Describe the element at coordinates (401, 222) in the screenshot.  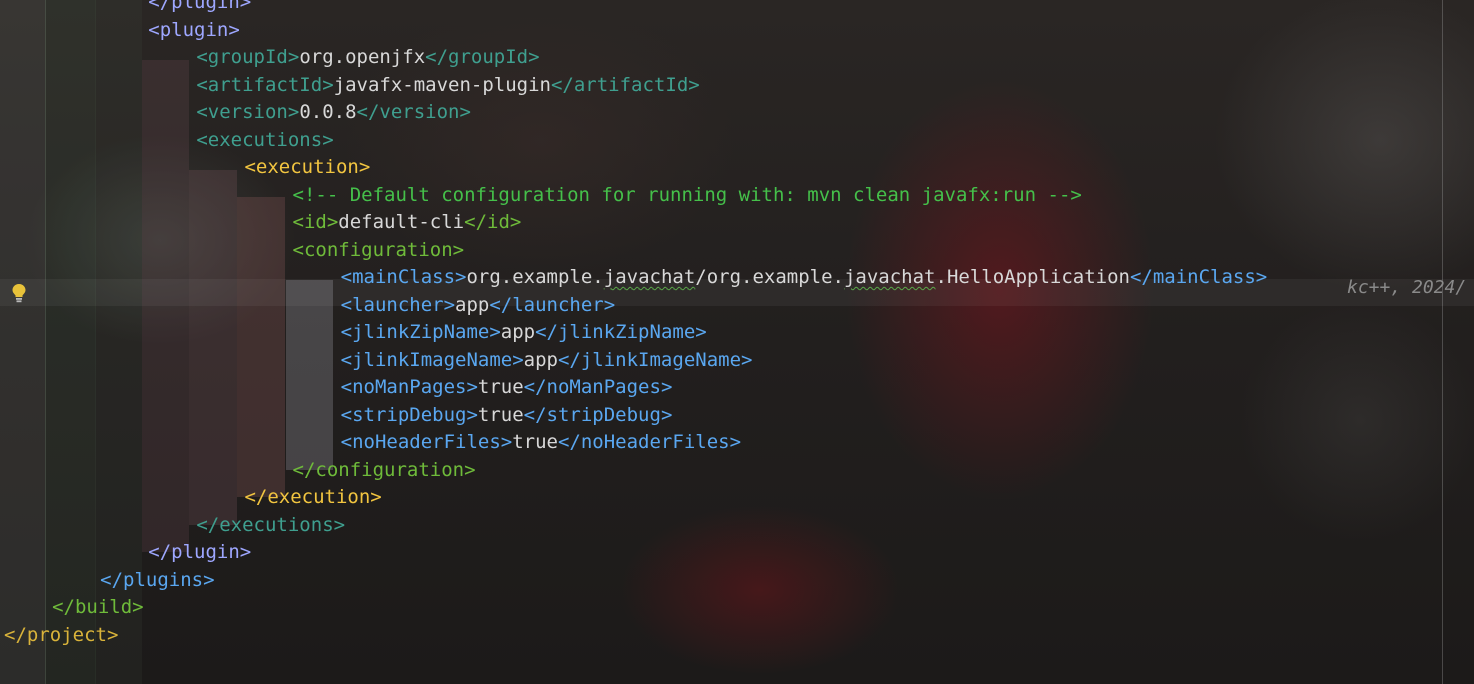
I see `code-token: default-cli` at that location.